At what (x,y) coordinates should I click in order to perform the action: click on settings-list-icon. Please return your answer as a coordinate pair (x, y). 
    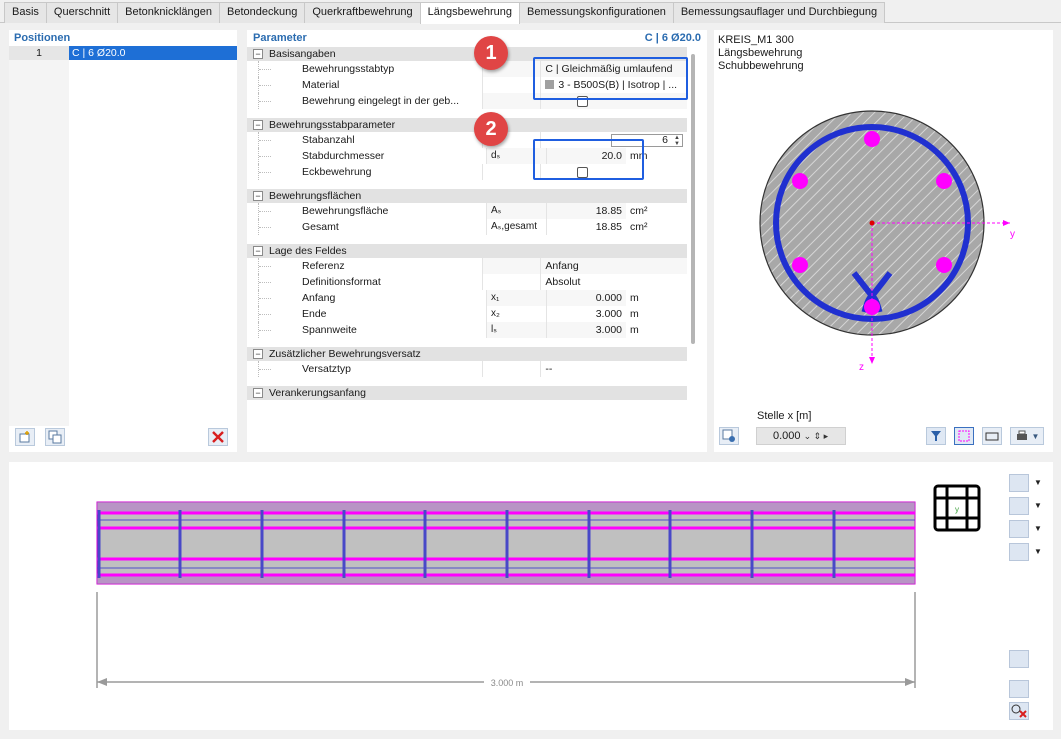
    Looking at the image, I should click on (1019, 689).